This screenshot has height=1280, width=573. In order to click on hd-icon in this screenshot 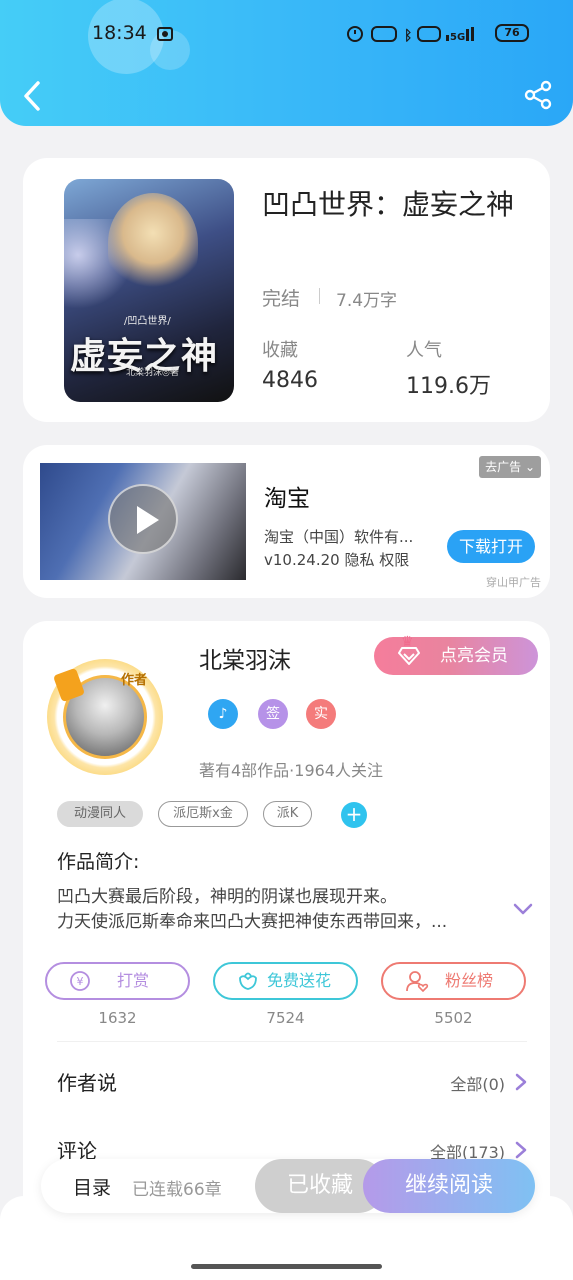, I will do `click(429, 34)`.